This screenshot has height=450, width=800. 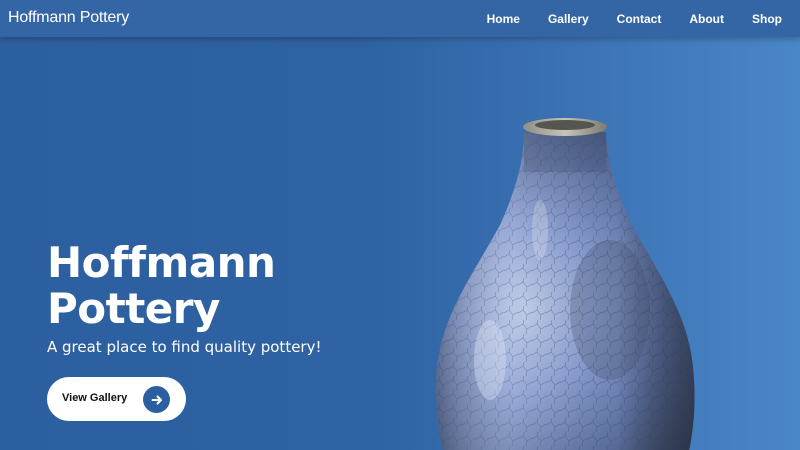 I want to click on nav-link-contact: Contact, so click(x=639, y=19).